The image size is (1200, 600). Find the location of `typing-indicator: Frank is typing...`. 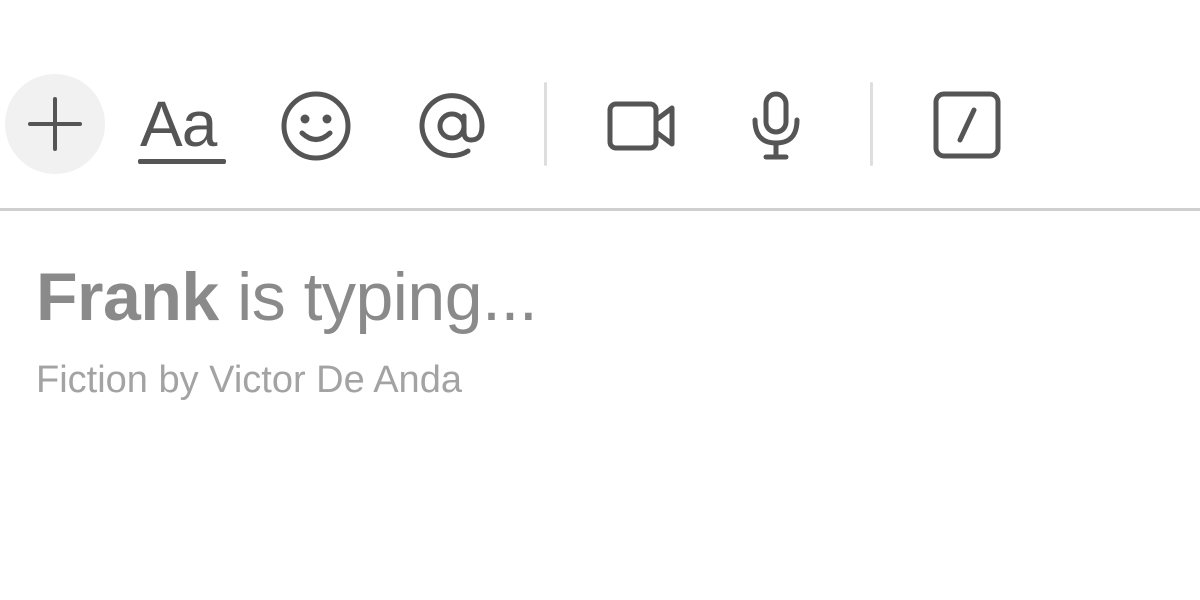

typing-indicator: Frank is typing... is located at coordinates (287, 297).